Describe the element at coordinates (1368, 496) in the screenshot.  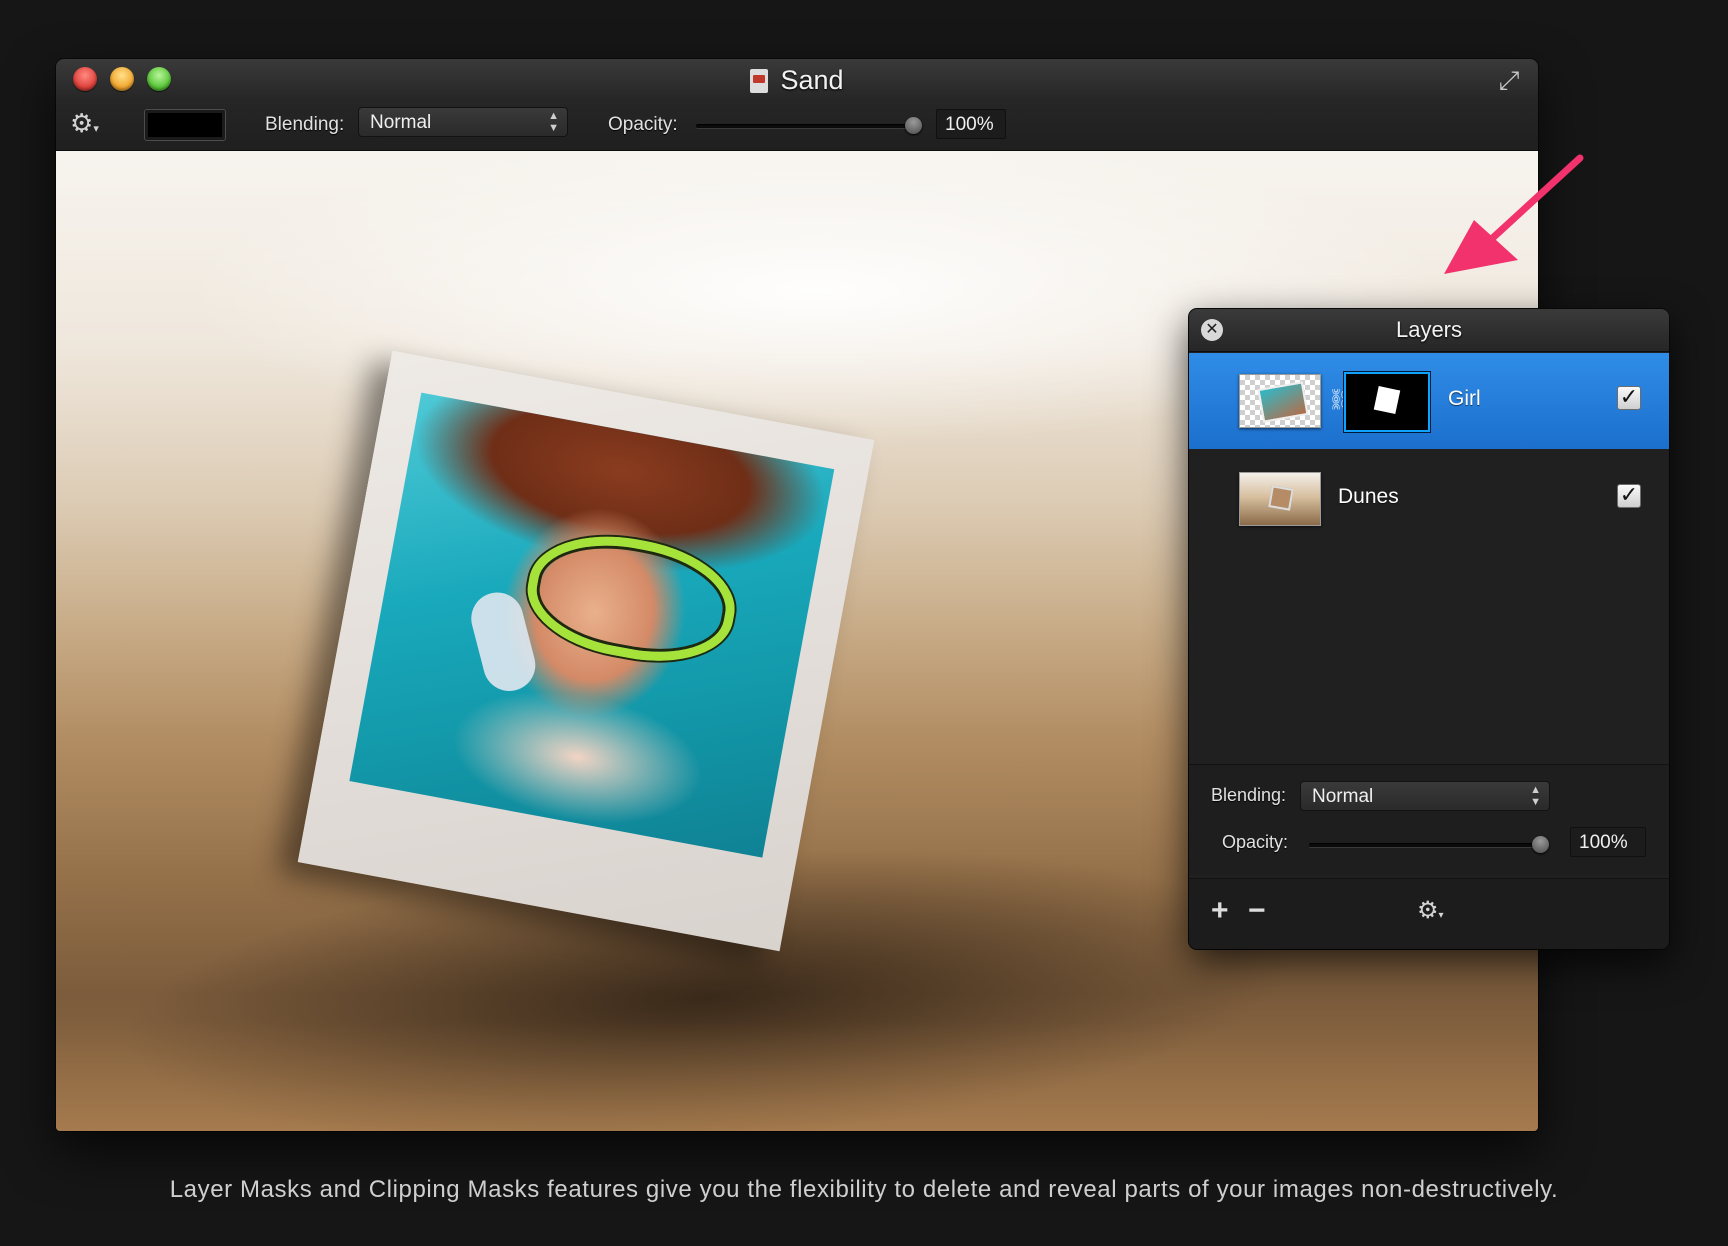
I see `layer-name-dunes: Dunes` at that location.